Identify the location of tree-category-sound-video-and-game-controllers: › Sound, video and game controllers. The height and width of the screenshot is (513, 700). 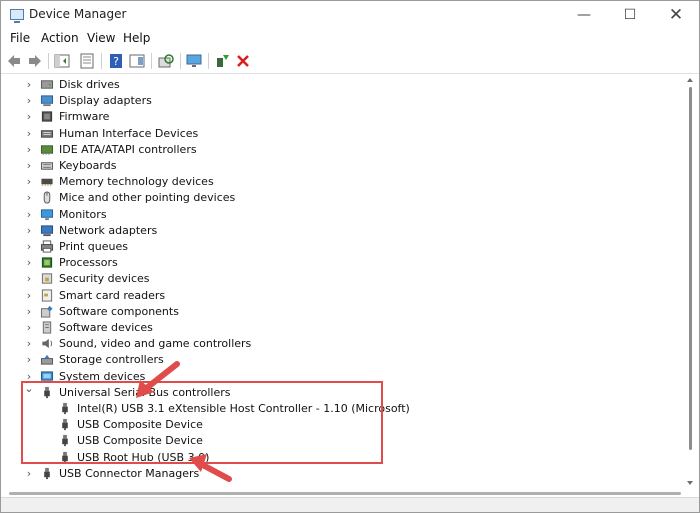
(340, 344).